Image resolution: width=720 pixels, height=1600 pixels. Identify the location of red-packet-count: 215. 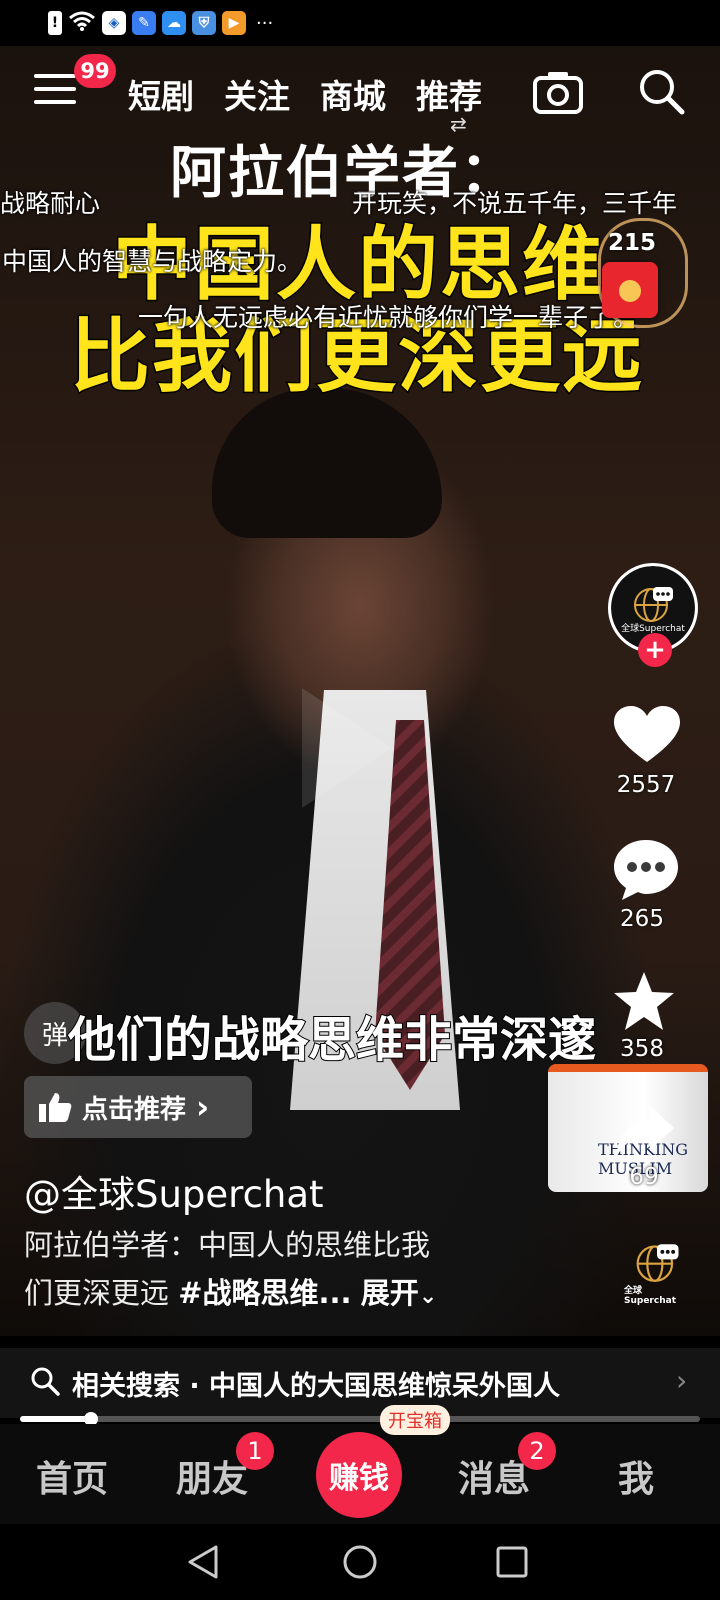
(632, 243).